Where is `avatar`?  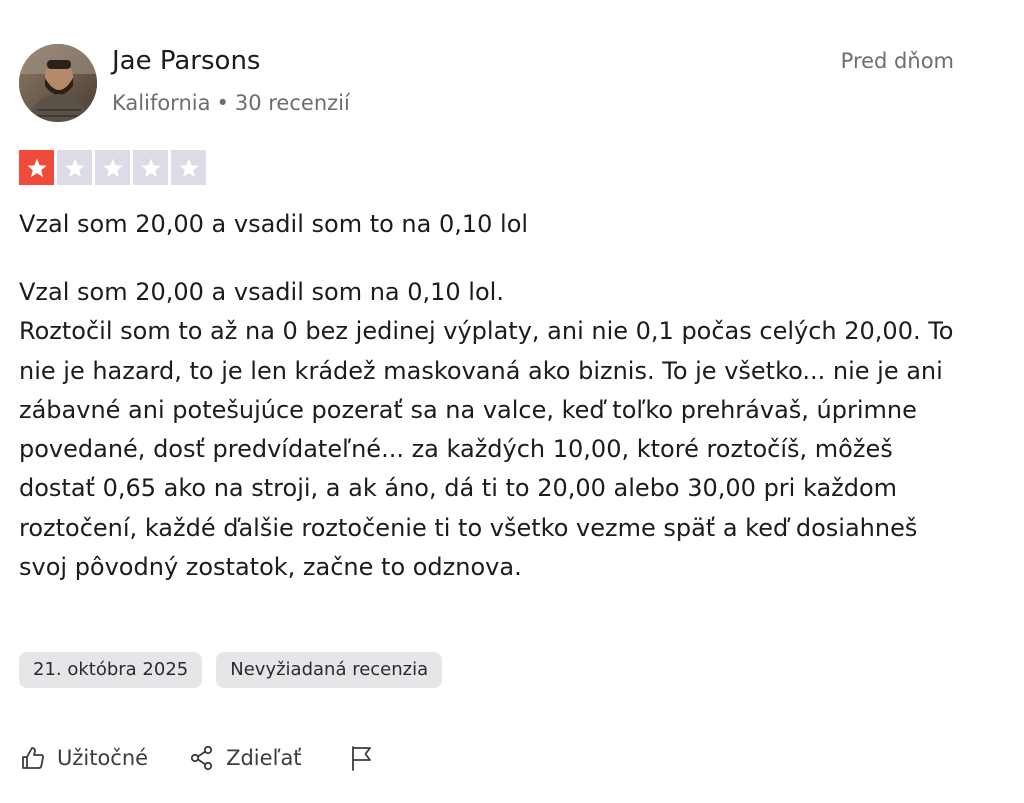
avatar is located at coordinates (58, 83).